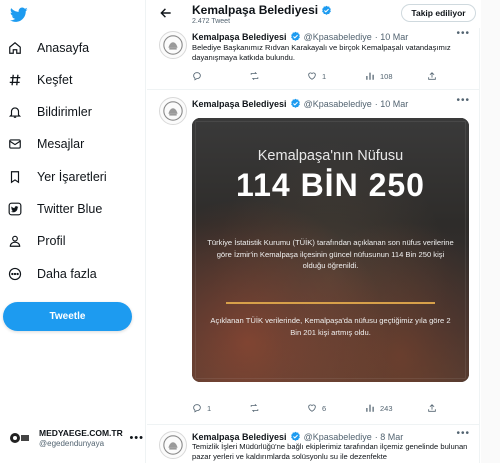 This screenshot has width=500, height=463. Describe the element at coordinates (15, 177) in the screenshot. I see `bookmark-icon` at that location.